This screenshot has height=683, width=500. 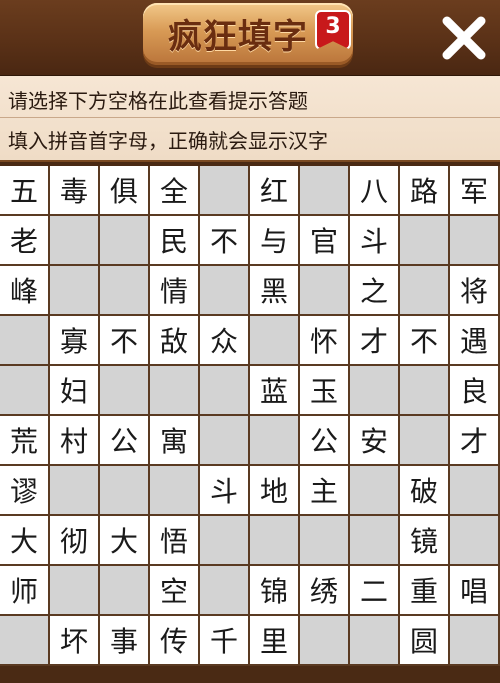 I want to click on grid-cell: 空, so click(x=175, y=591).